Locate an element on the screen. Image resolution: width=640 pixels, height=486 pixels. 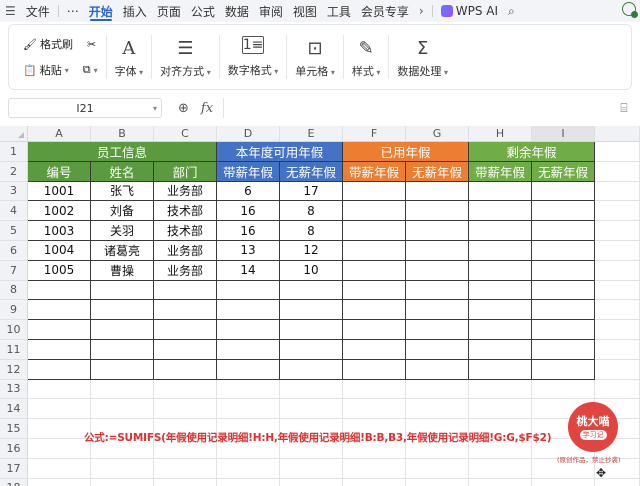
table-cell: 1002 is located at coordinates (59, 211).